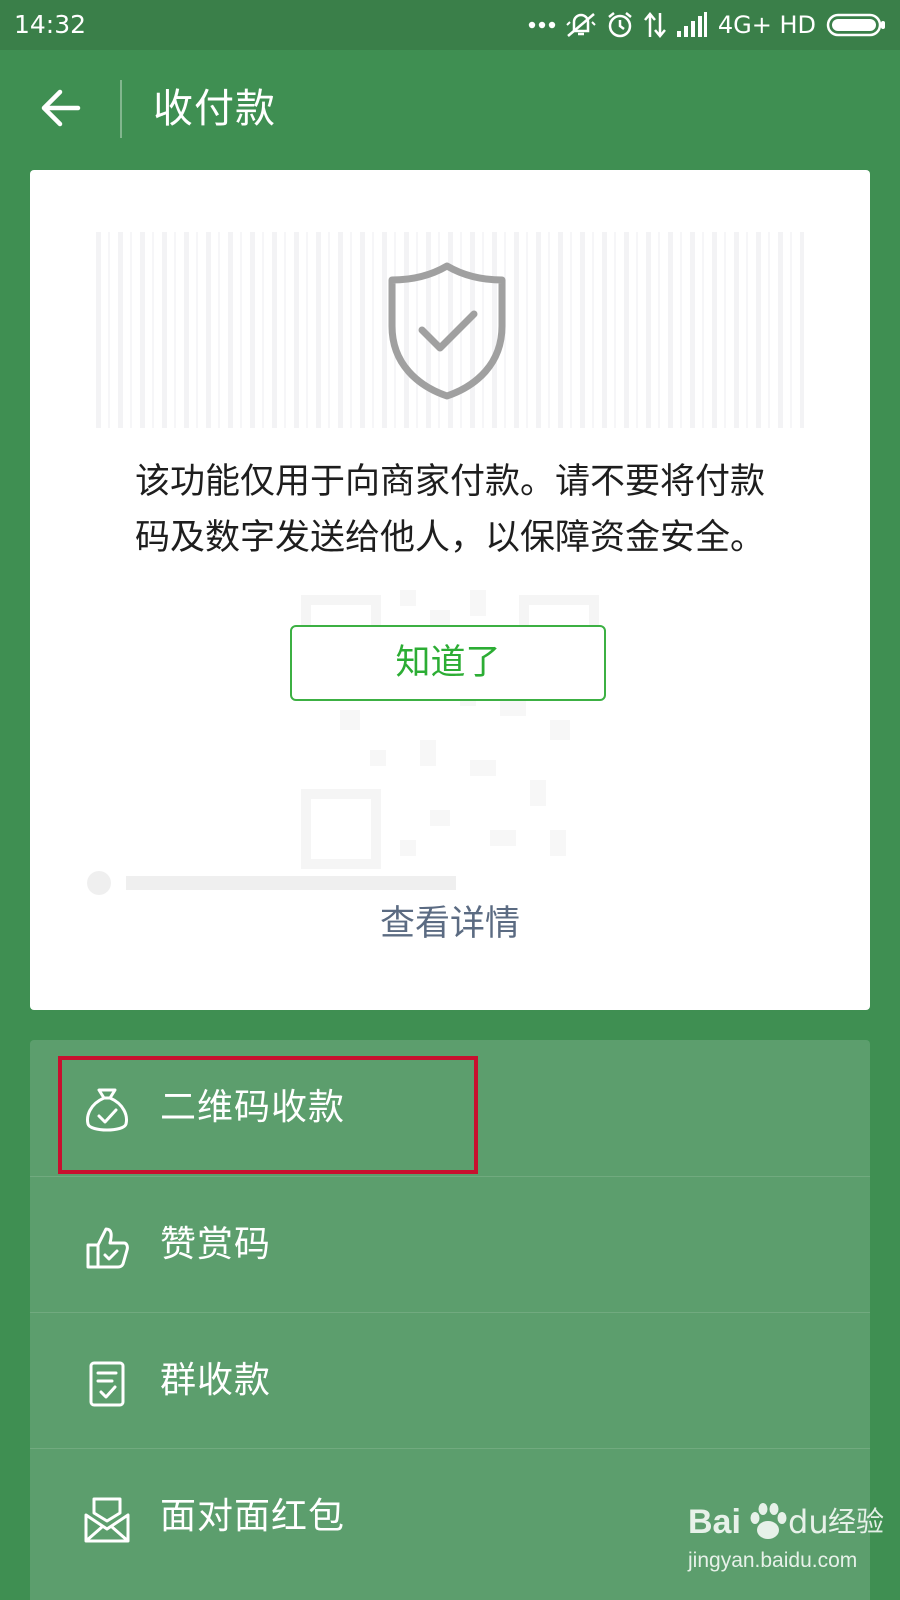 This screenshot has width=900, height=1600. Describe the element at coordinates (450, 1245) in the screenshot. I see `menu-item-reward-code: 赞赏码` at that location.